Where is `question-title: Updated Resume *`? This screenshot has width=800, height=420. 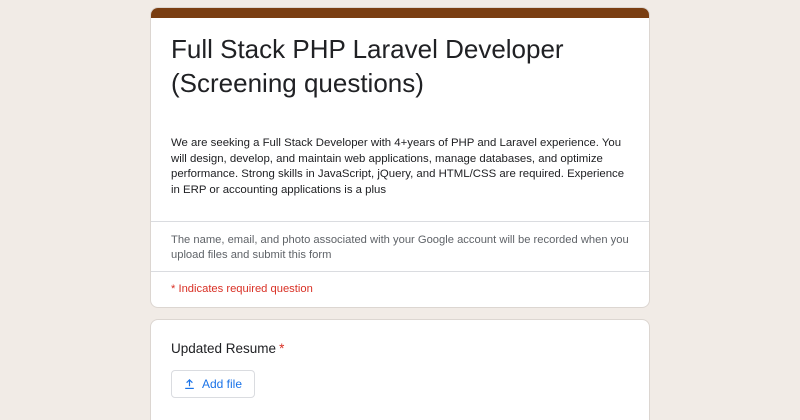 question-title: Updated Resume * is located at coordinates (227, 349).